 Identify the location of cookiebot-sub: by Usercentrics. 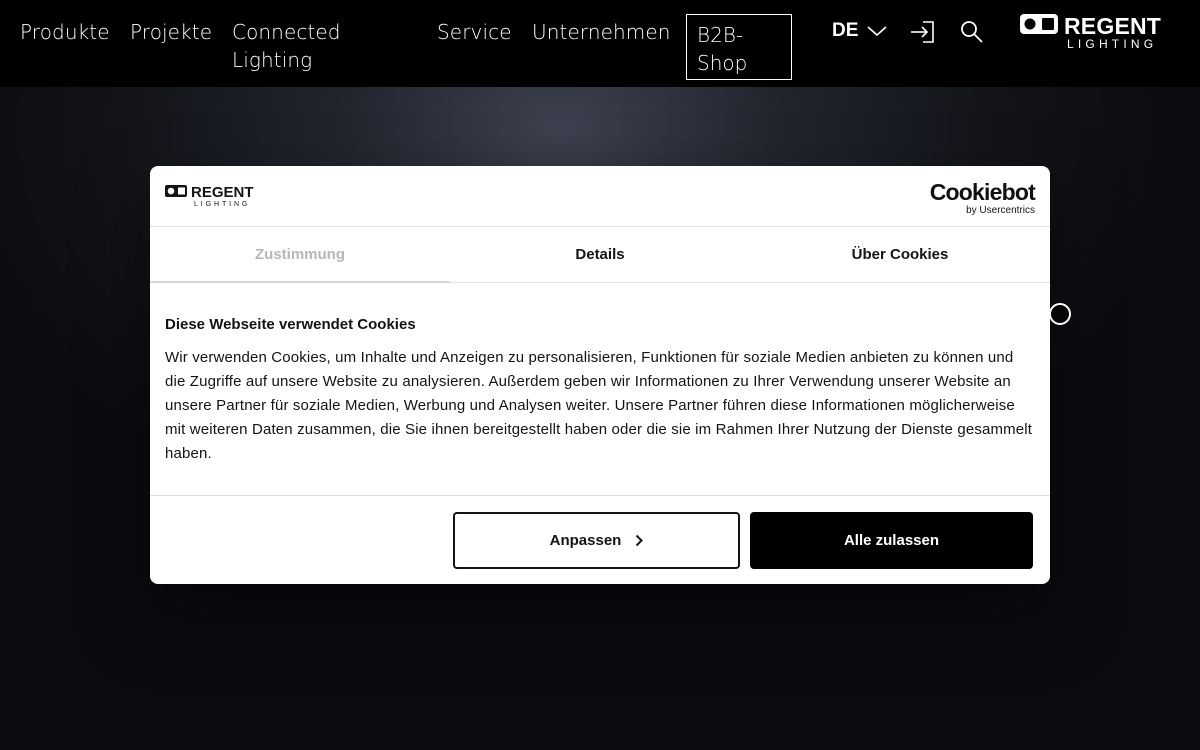
(1000, 210).